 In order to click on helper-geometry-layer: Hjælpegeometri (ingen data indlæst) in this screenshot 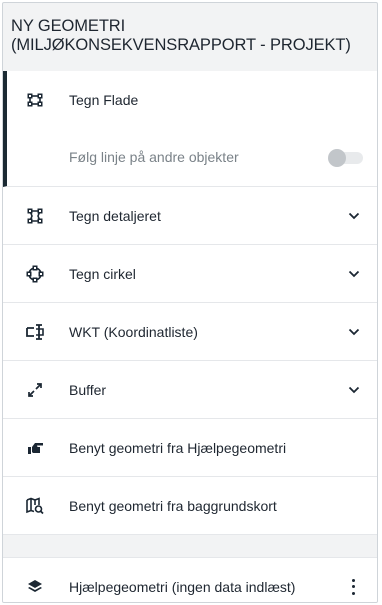, I will do `click(190, 580)`.